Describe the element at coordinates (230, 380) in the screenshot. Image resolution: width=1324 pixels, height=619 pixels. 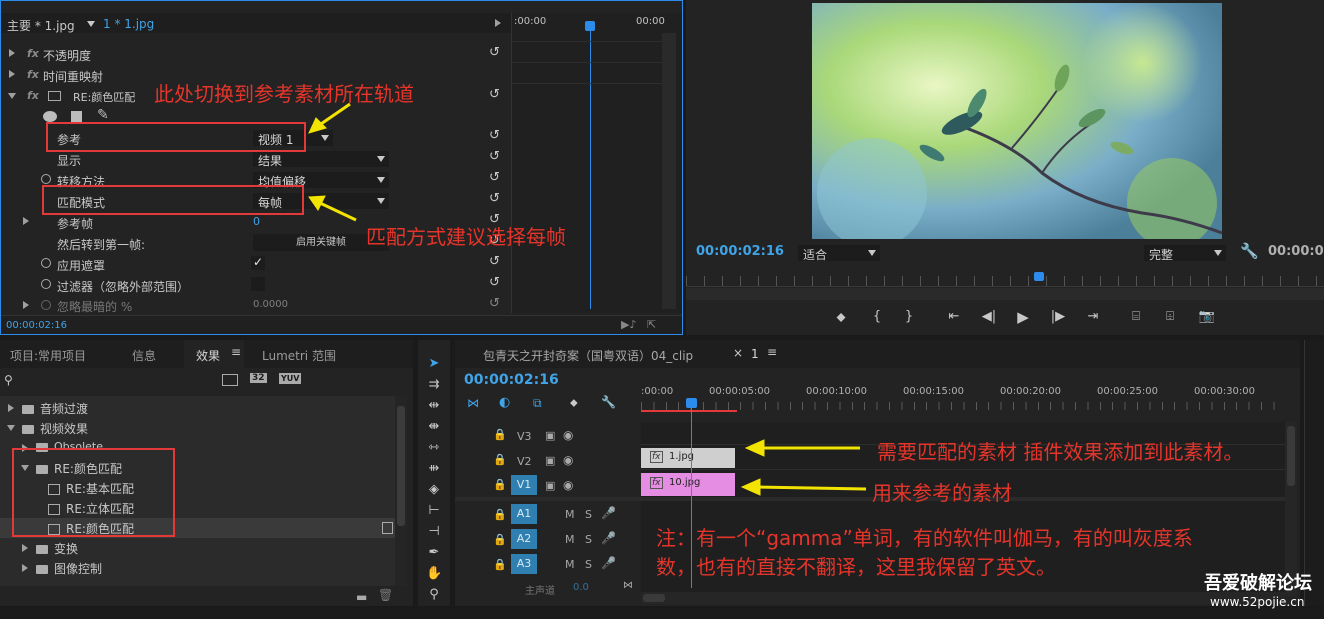
I see `accelerated-effects-icon` at that location.